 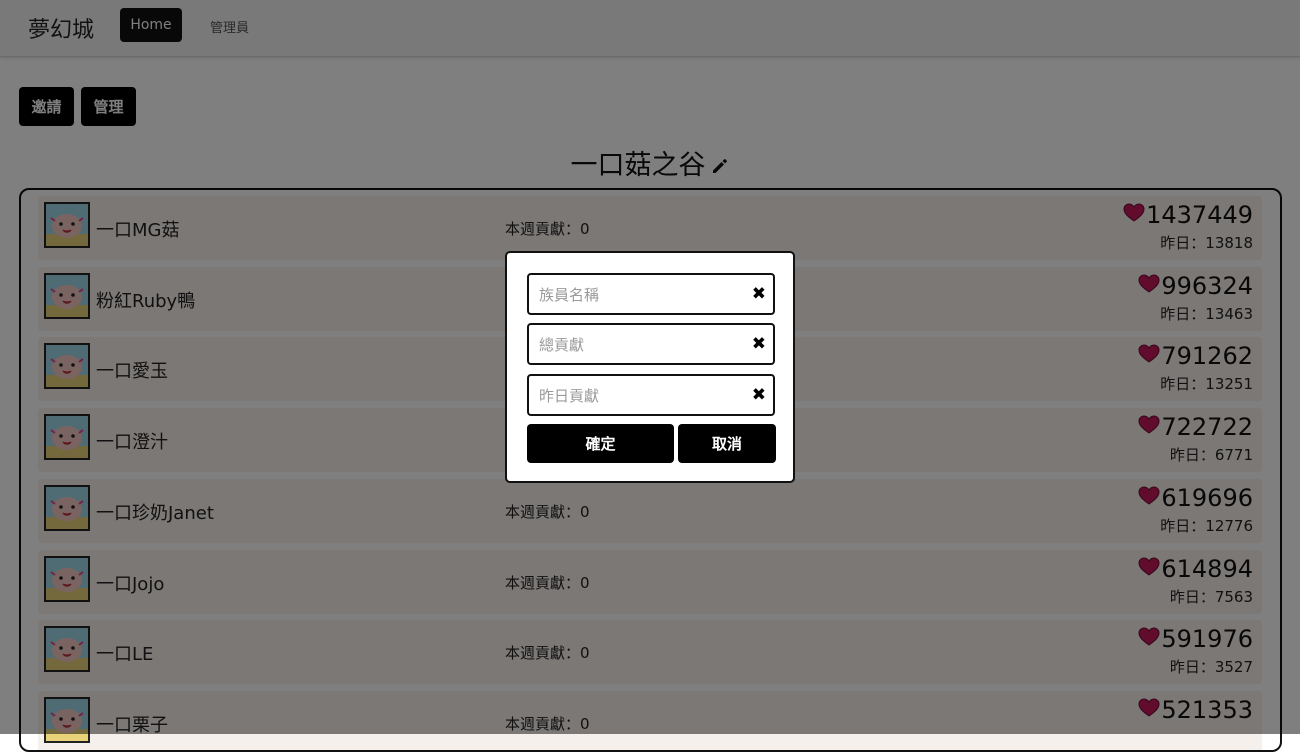 What do you see at coordinates (600, 443) in the screenshot?
I see `confirm-button: 確定` at bounding box center [600, 443].